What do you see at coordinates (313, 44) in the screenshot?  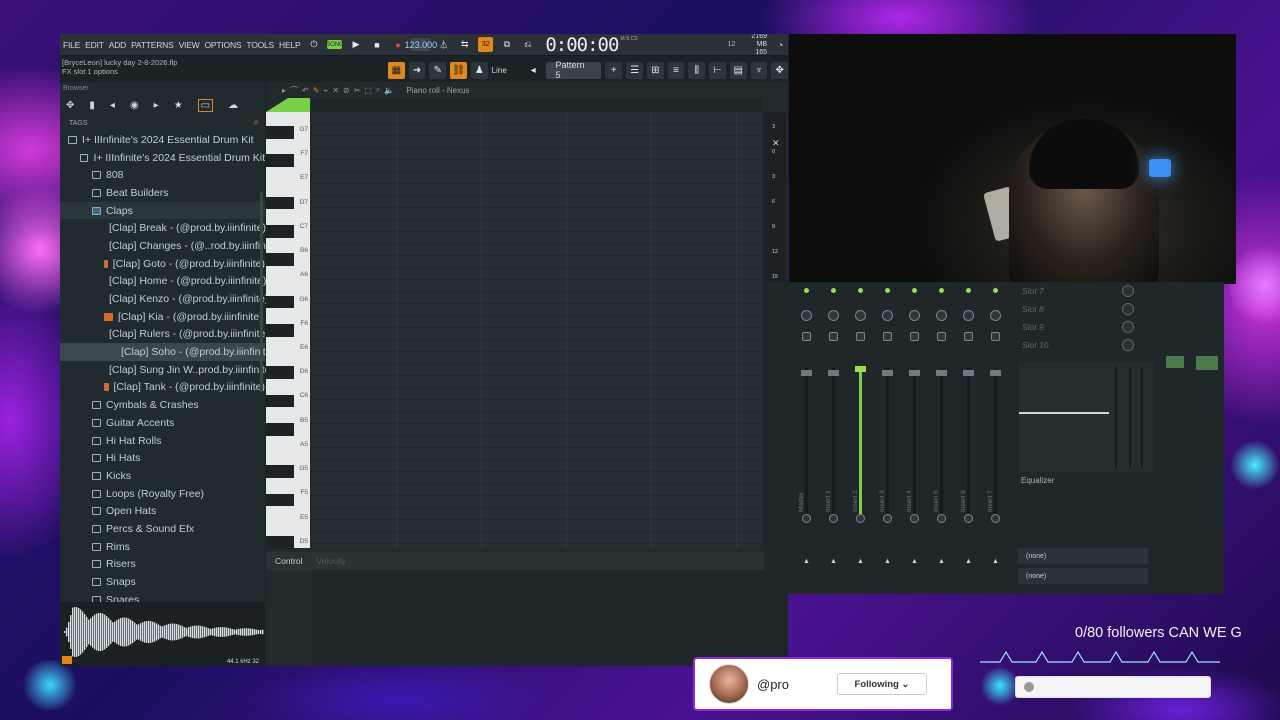 I see `power-icon: ⏻` at bounding box center [313, 44].